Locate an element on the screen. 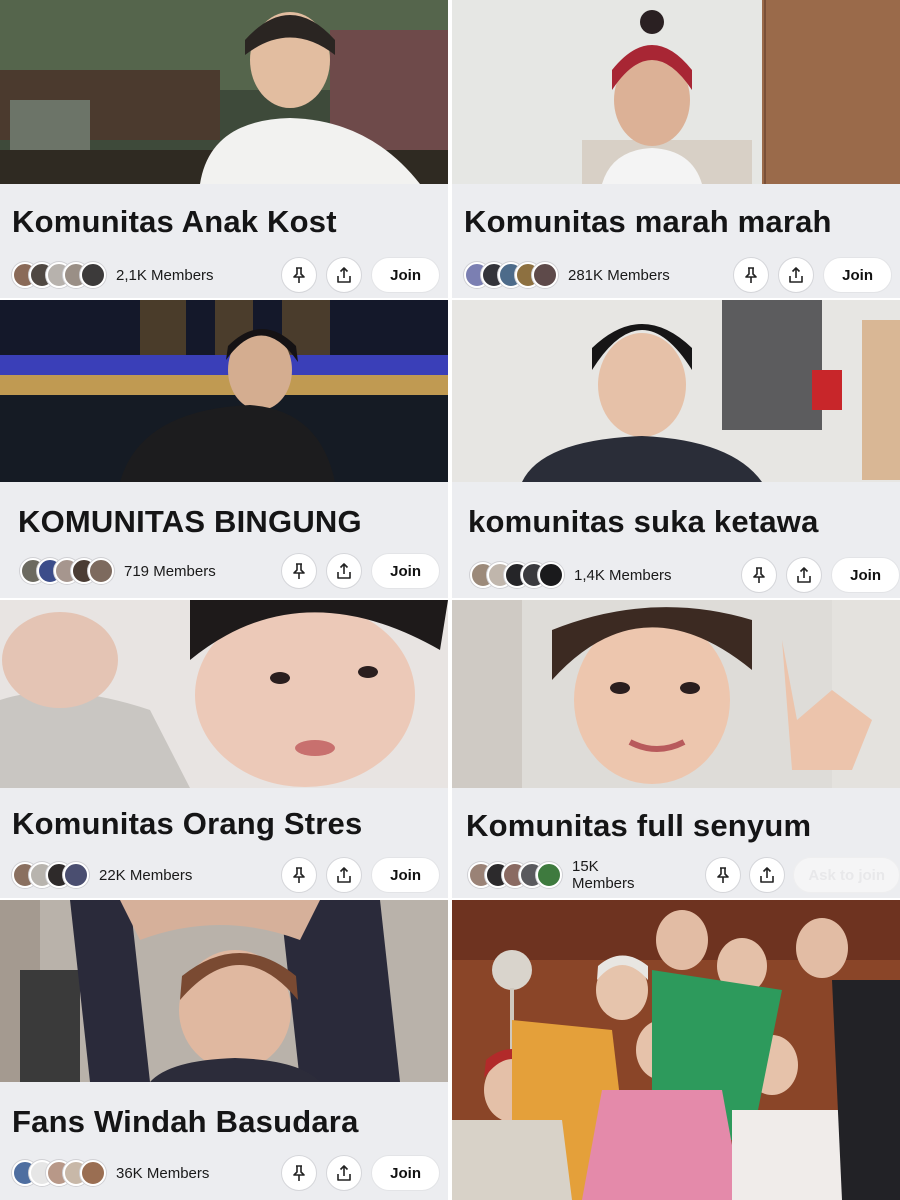  community-card-suka-ketawa: komunitas suka ketawa 1,4K Members Join is located at coordinates (676, 449).